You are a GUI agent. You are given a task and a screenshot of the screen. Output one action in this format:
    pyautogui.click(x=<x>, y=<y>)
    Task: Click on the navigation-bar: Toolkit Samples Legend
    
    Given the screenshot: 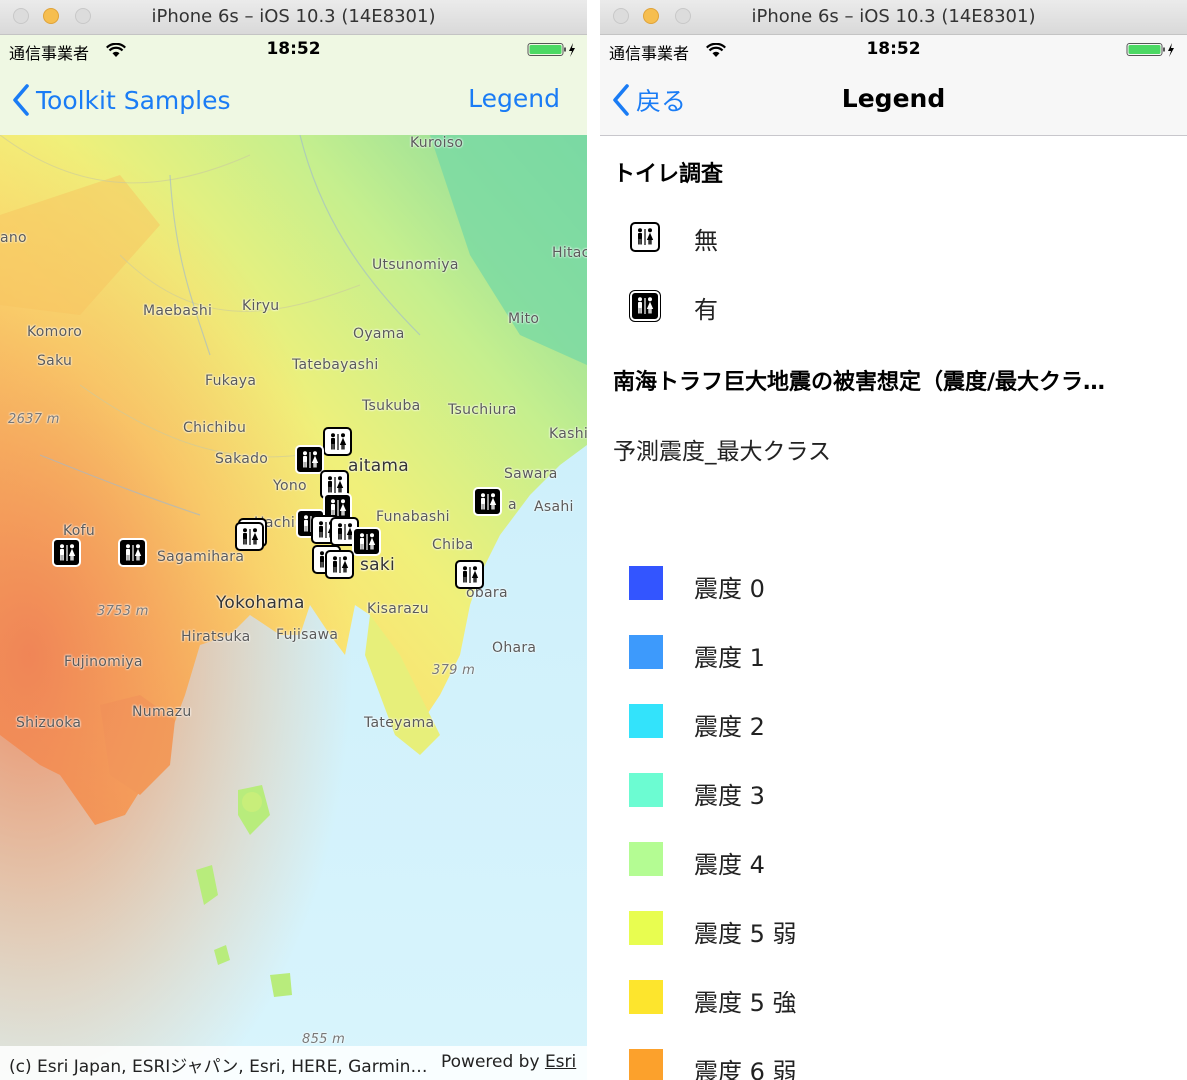 What is the action you would take?
    pyautogui.click(x=293, y=100)
    